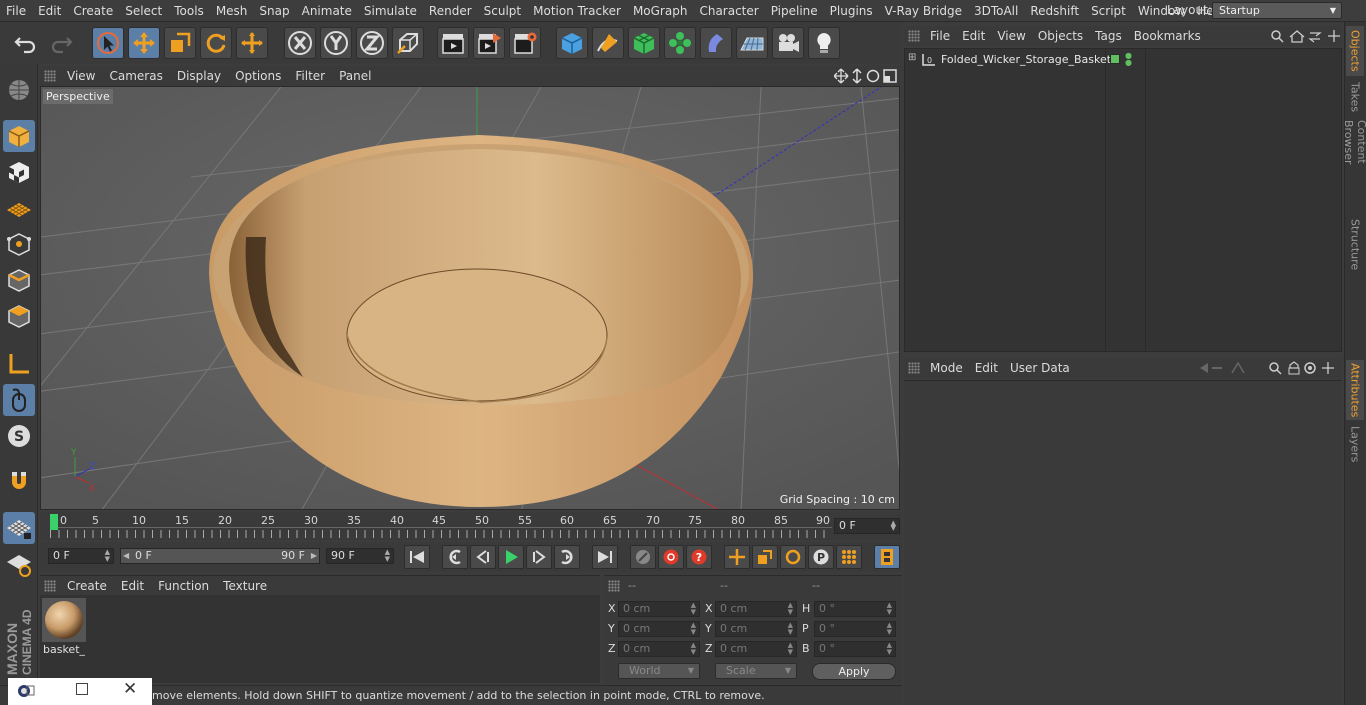 The image size is (1366, 705). Describe the element at coordinates (1108, 11) in the screenshot. I see `menu-script: Script` at that location.